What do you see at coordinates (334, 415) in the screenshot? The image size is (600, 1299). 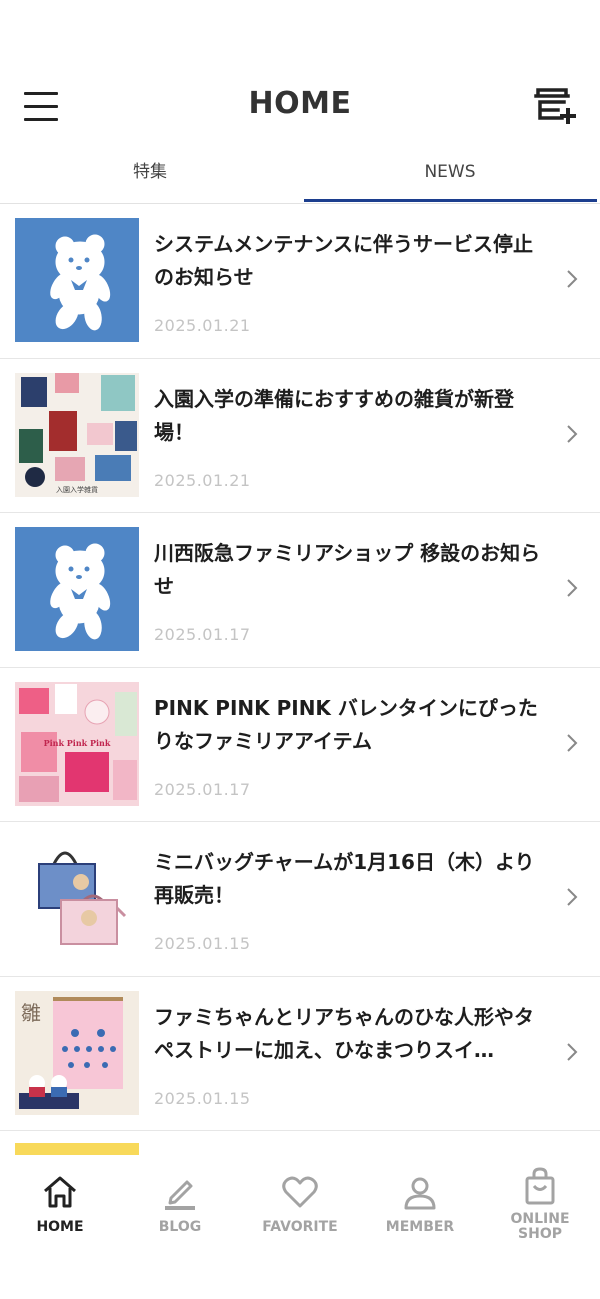 I see `news-title: 入園入学の準備におすすめの雑貨が新登場！` at bounding box center [334, 415].